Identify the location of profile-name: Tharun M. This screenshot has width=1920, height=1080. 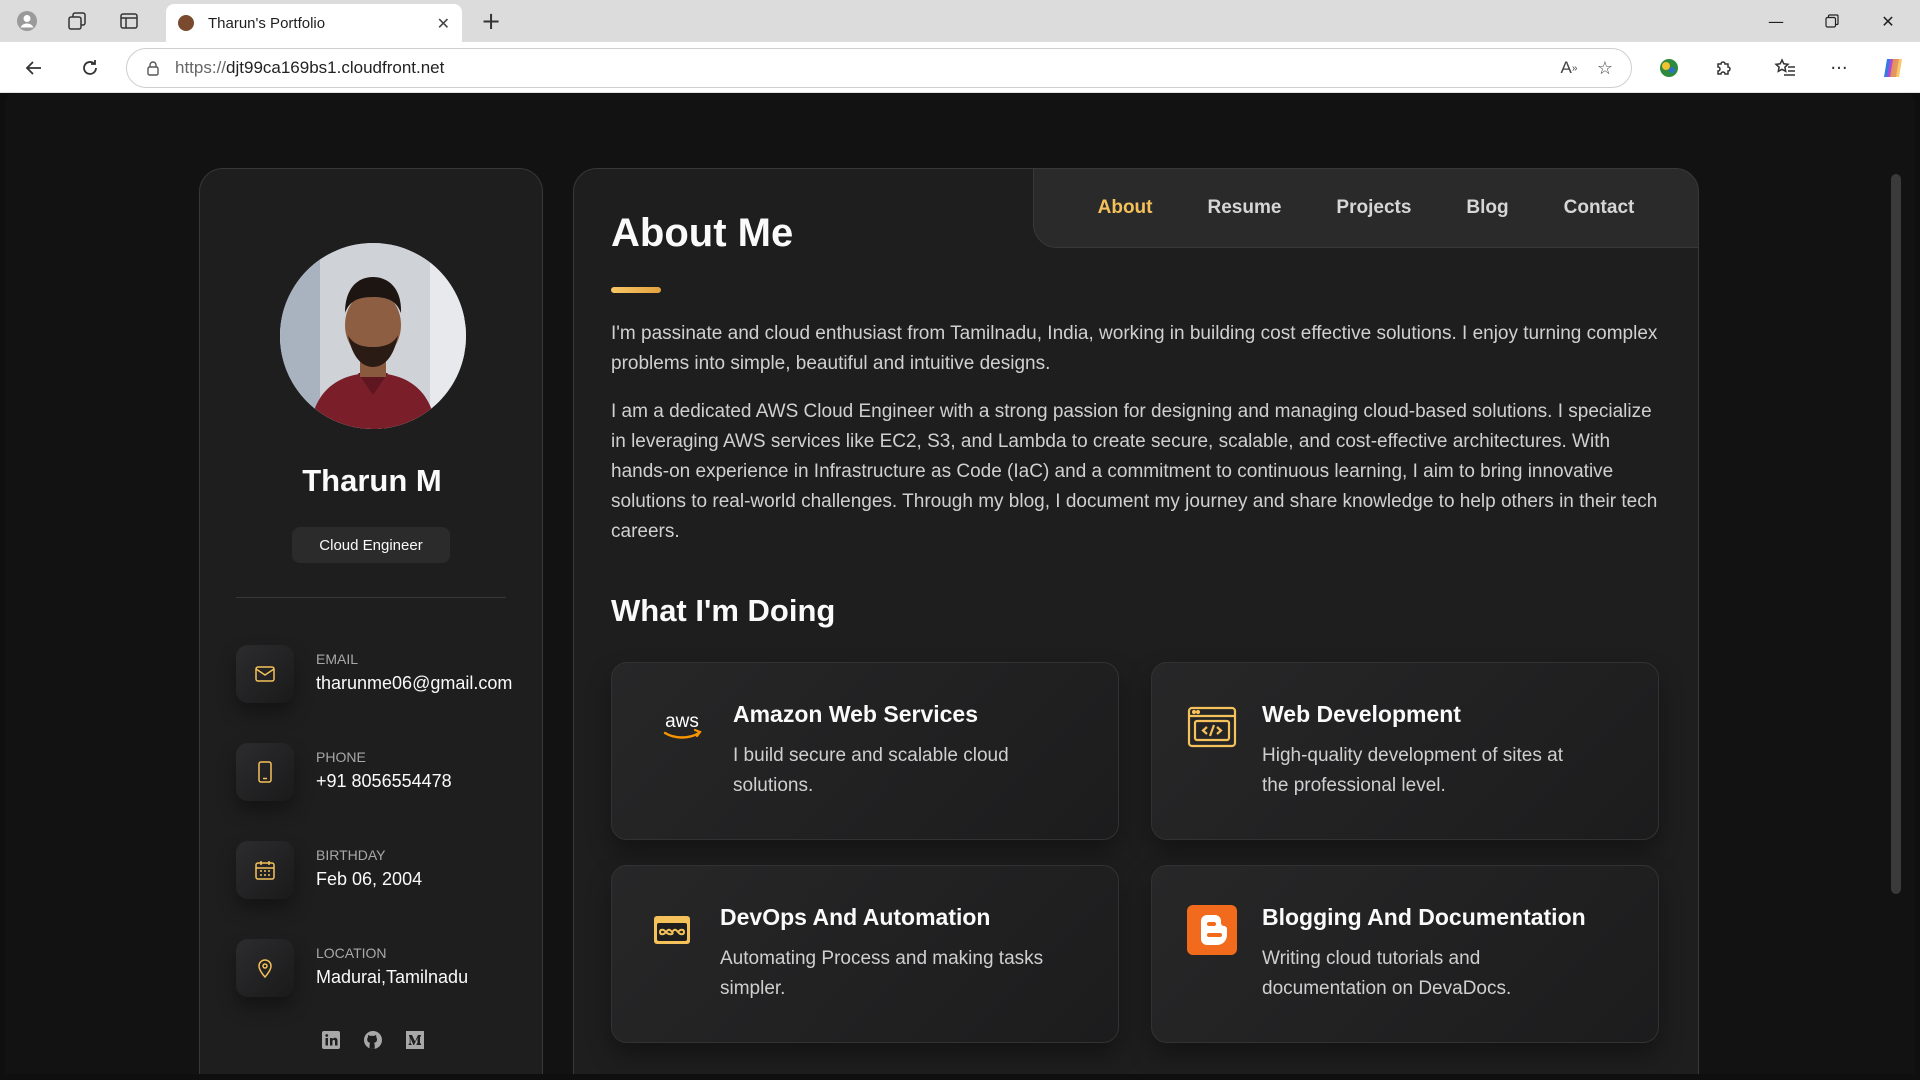
(372, 480).